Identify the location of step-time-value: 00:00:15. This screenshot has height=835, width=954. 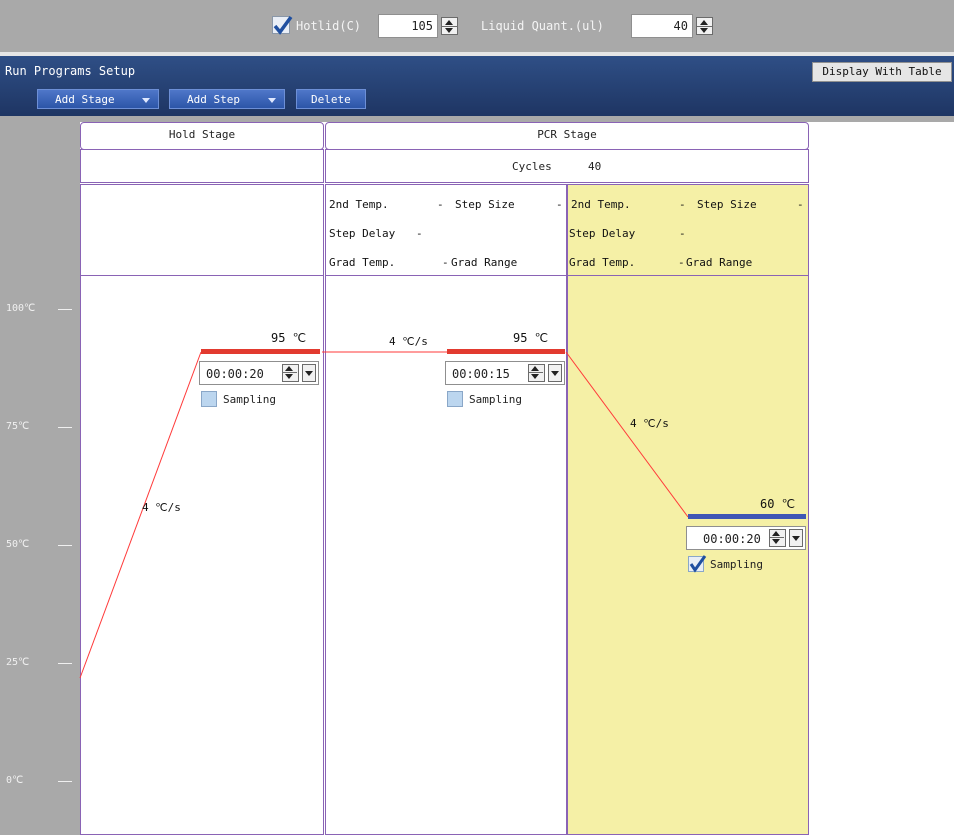
(481, 374).